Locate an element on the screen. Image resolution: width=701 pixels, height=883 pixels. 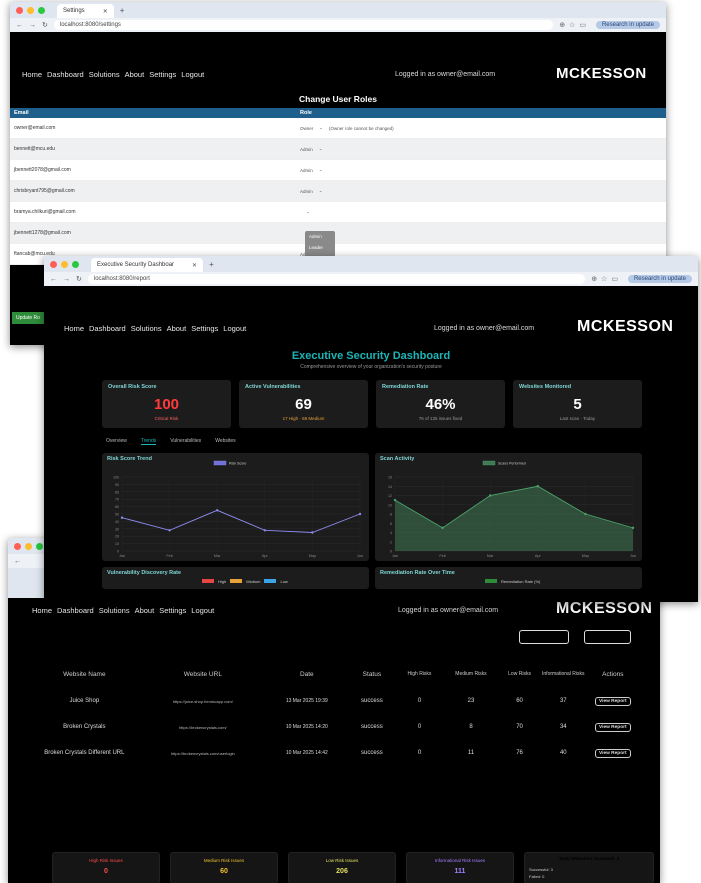
dropdown-option: Leader is located at coordinates (320, 247).